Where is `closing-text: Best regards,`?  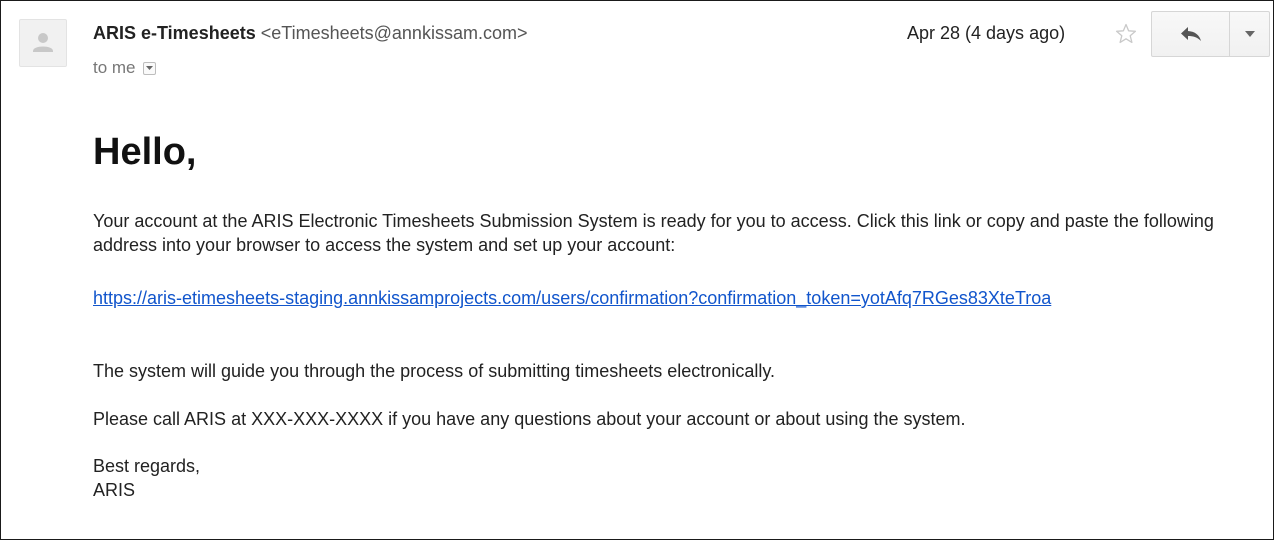
closing-text: Best regards, is located at coordinates (147, 466).